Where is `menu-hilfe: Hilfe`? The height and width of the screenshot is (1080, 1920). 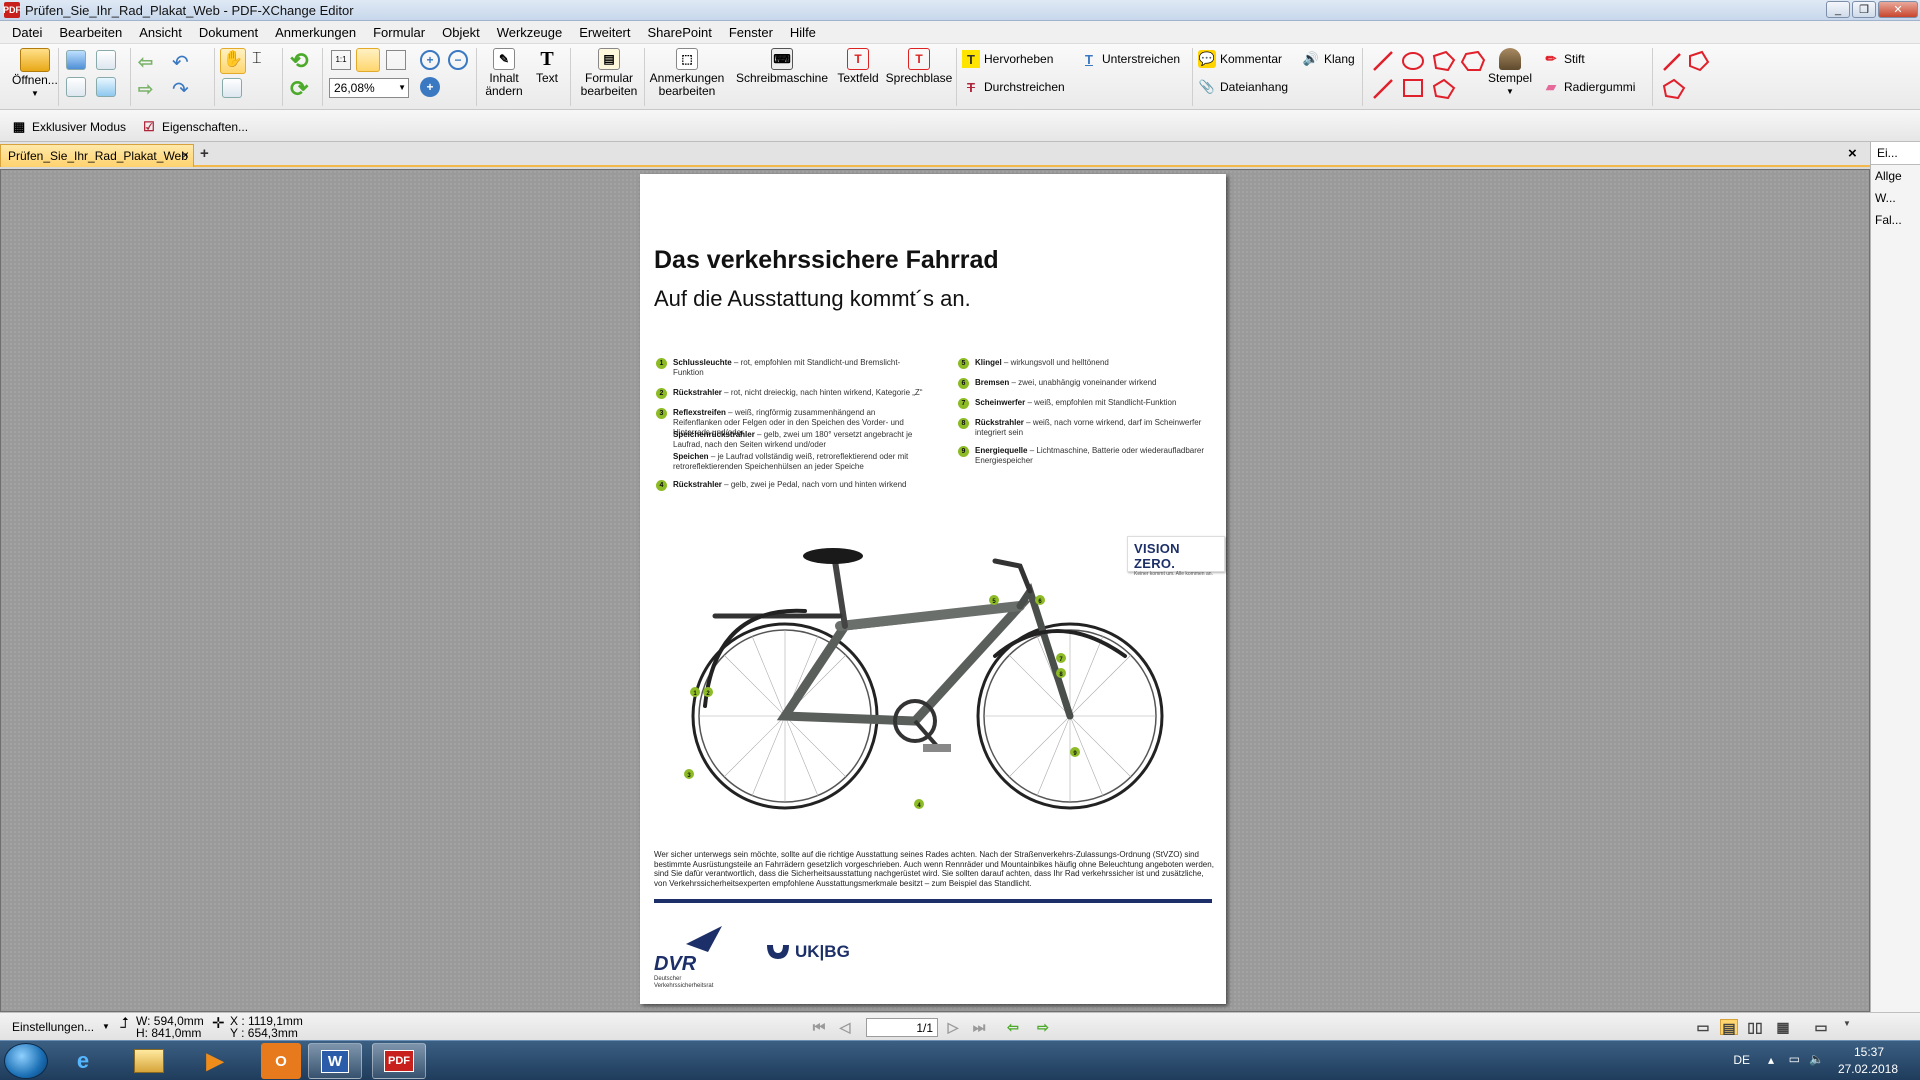
menu-hilfe: Hilfe is located at coordinates (803, 32).